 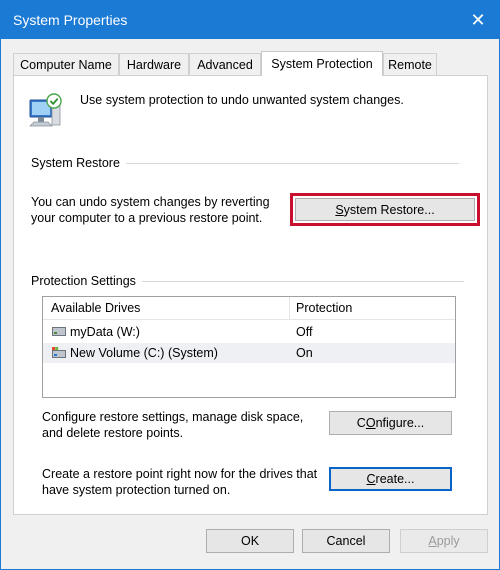 What do you see at coordinates (448, 541) in the screenshot?
I see `button-label: pply` at bounding box center [448, 541].